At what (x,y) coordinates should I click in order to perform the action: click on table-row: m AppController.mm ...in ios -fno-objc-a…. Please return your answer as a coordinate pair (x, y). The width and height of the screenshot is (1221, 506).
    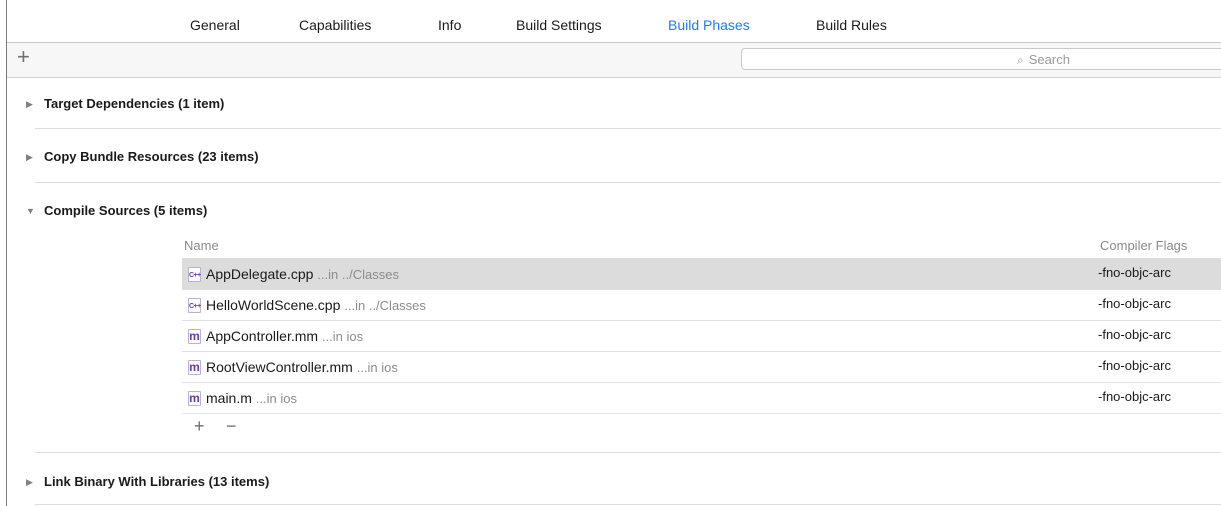
    Looking at the image, I should click on (701, 336).